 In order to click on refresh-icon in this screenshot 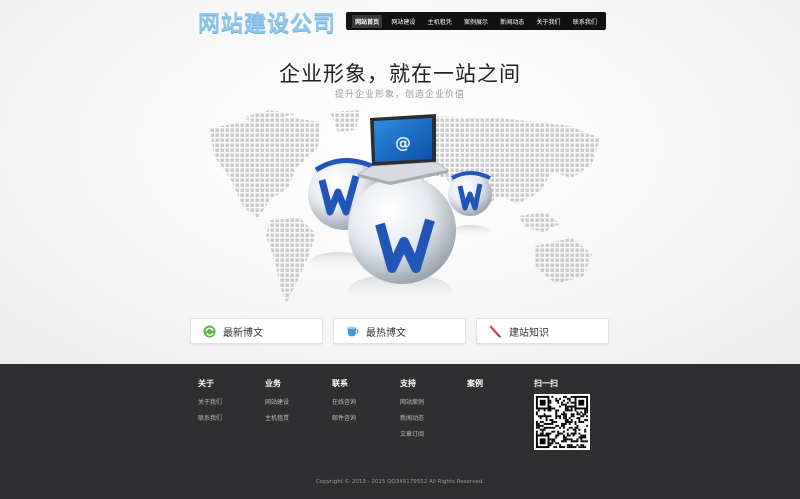, I will do `click(209, 331)`.